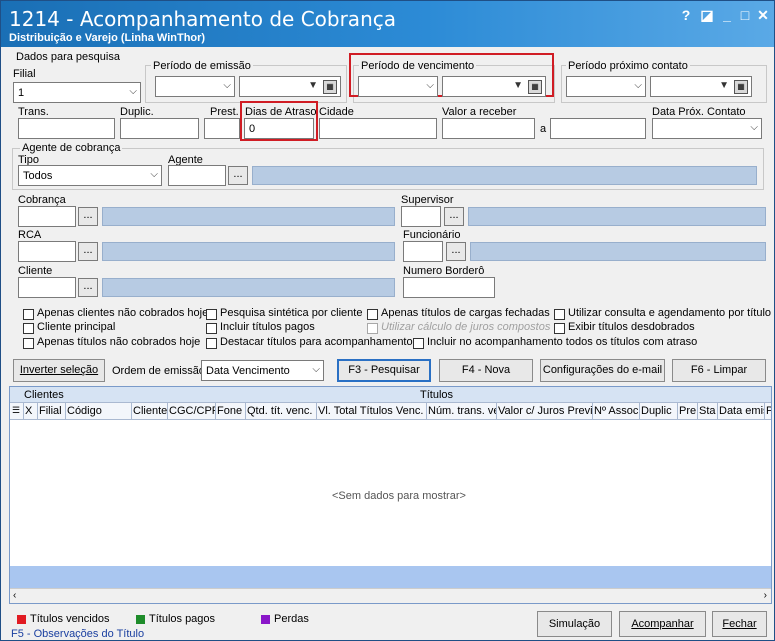  What do you see at coordinates (192, 411) in the screenshot?
I see `column-header: CGC/CPF` at bounding box center [192, 411].